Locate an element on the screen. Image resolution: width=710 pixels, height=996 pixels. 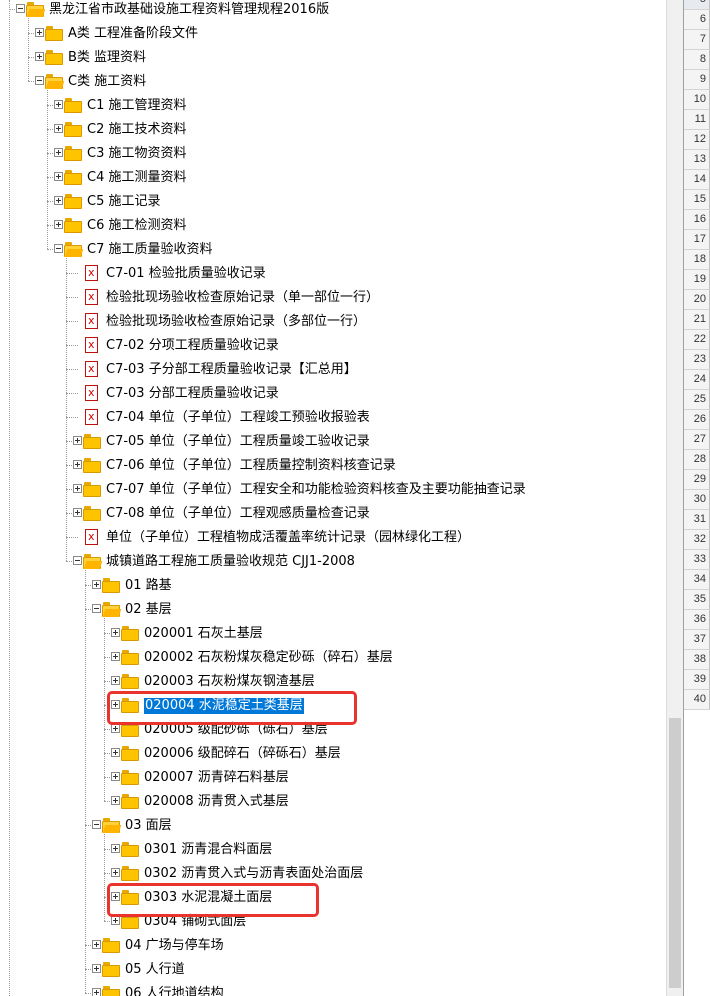
row-header: 37 is located at coordinates (697, 640).